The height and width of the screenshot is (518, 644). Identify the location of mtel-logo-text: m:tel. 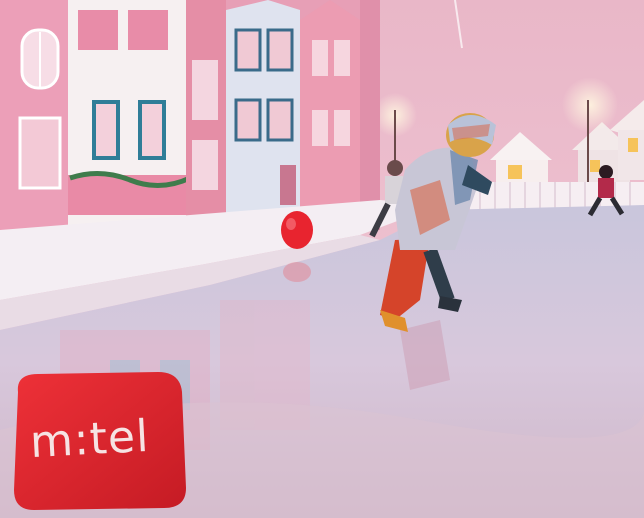
(89, 439).